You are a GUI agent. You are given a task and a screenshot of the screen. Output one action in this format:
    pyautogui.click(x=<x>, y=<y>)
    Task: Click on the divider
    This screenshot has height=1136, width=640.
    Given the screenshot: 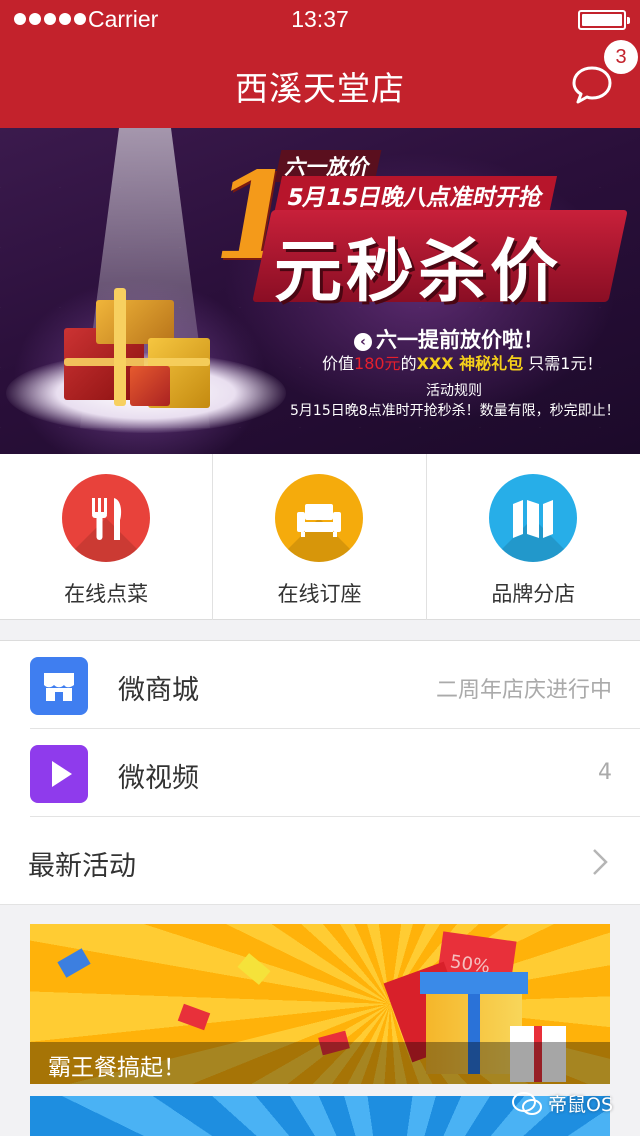 What is the action you would take?
    pyautogui.click(x=320, y=904)
    